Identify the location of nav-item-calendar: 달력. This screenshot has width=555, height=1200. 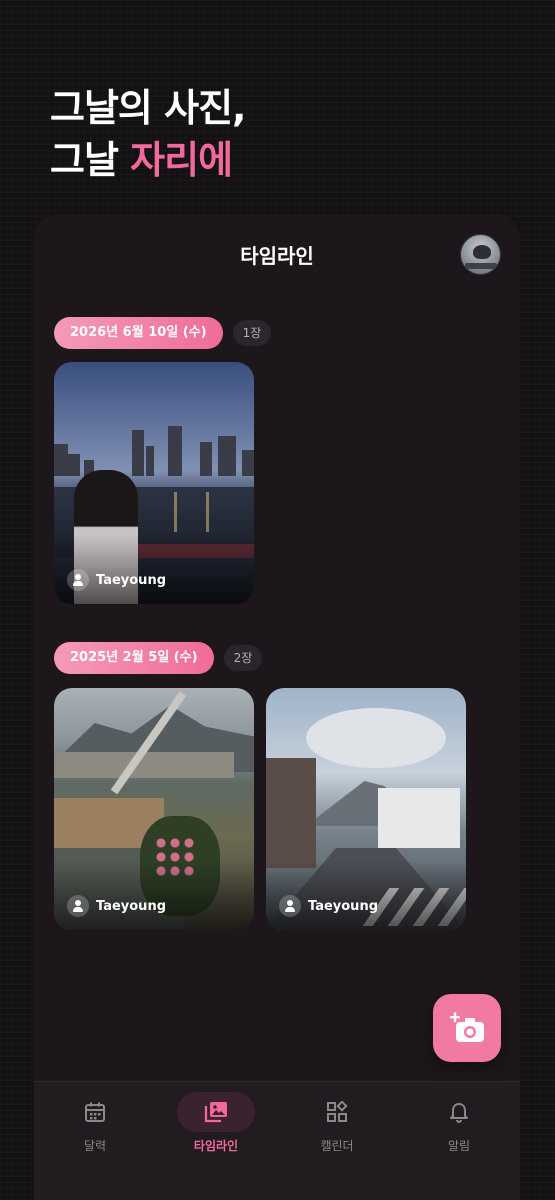
(95, 1122).